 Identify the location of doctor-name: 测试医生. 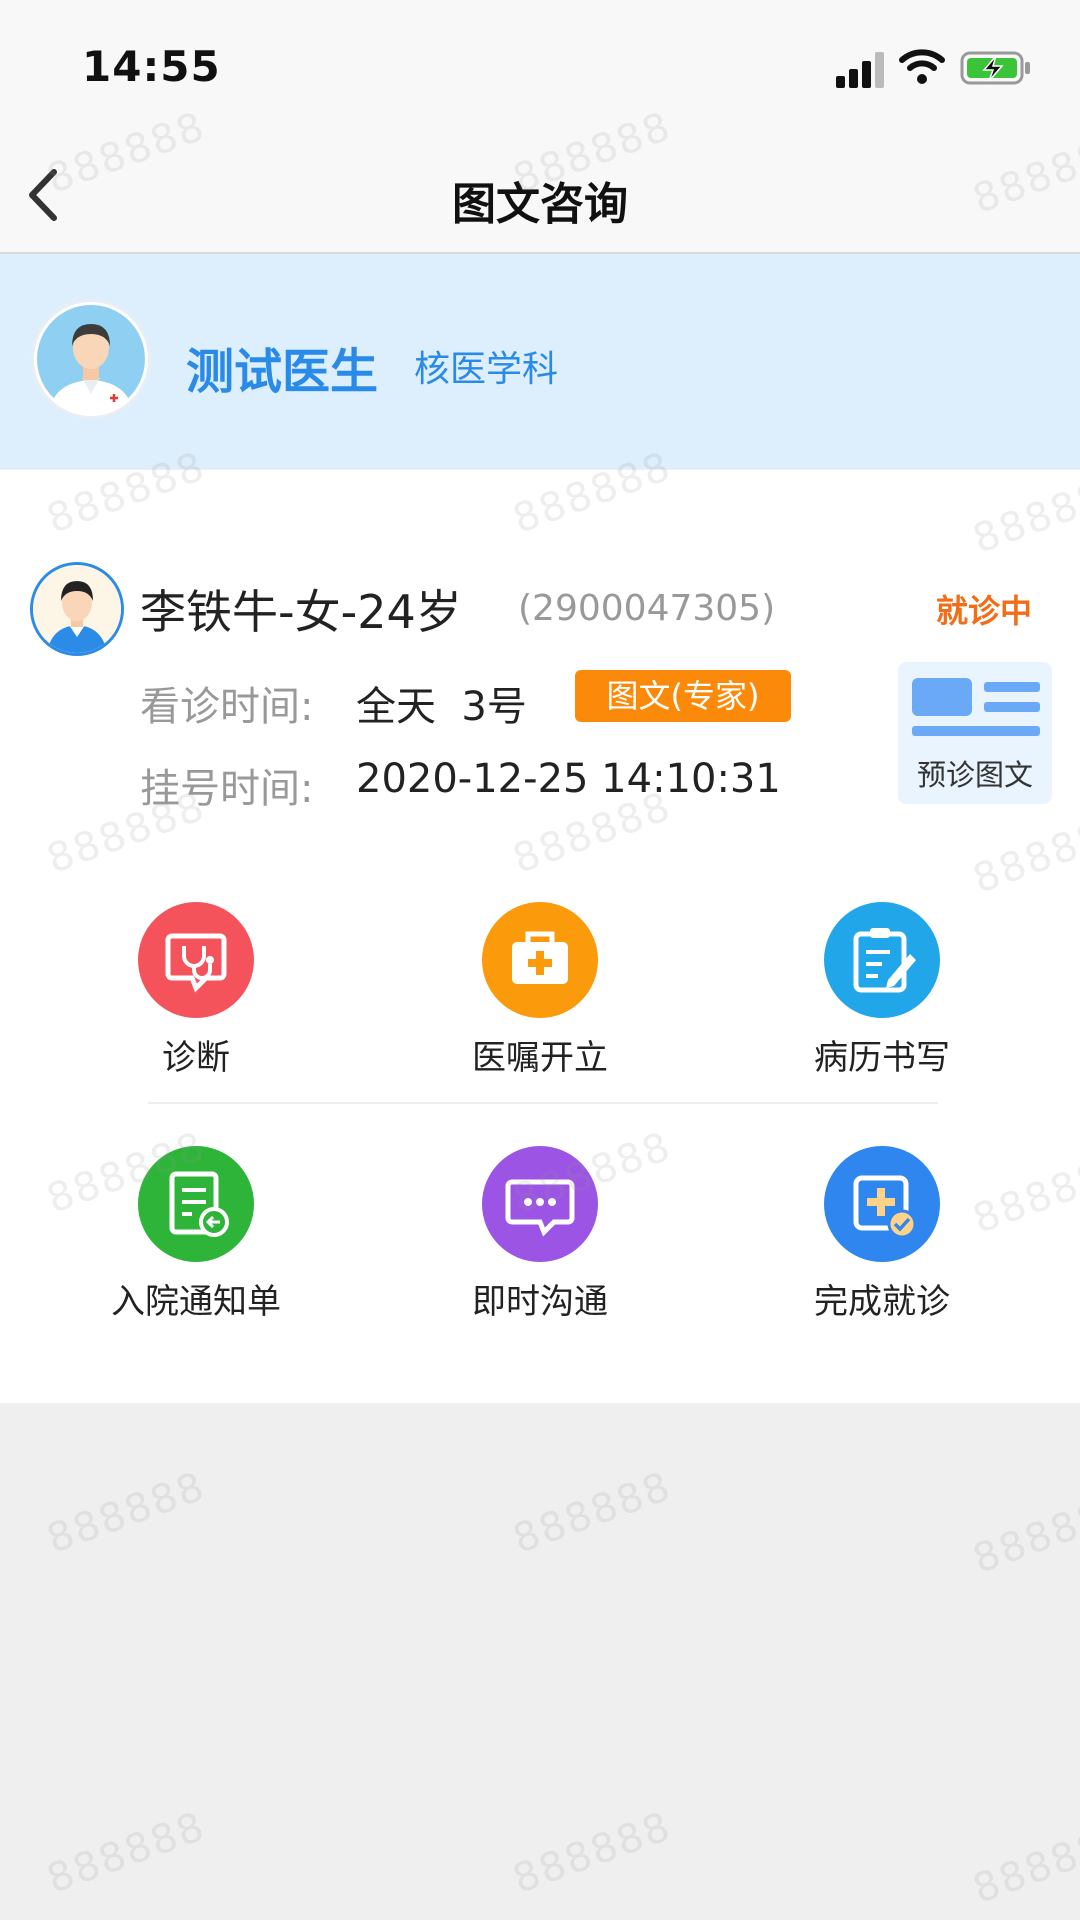
(282, 372).